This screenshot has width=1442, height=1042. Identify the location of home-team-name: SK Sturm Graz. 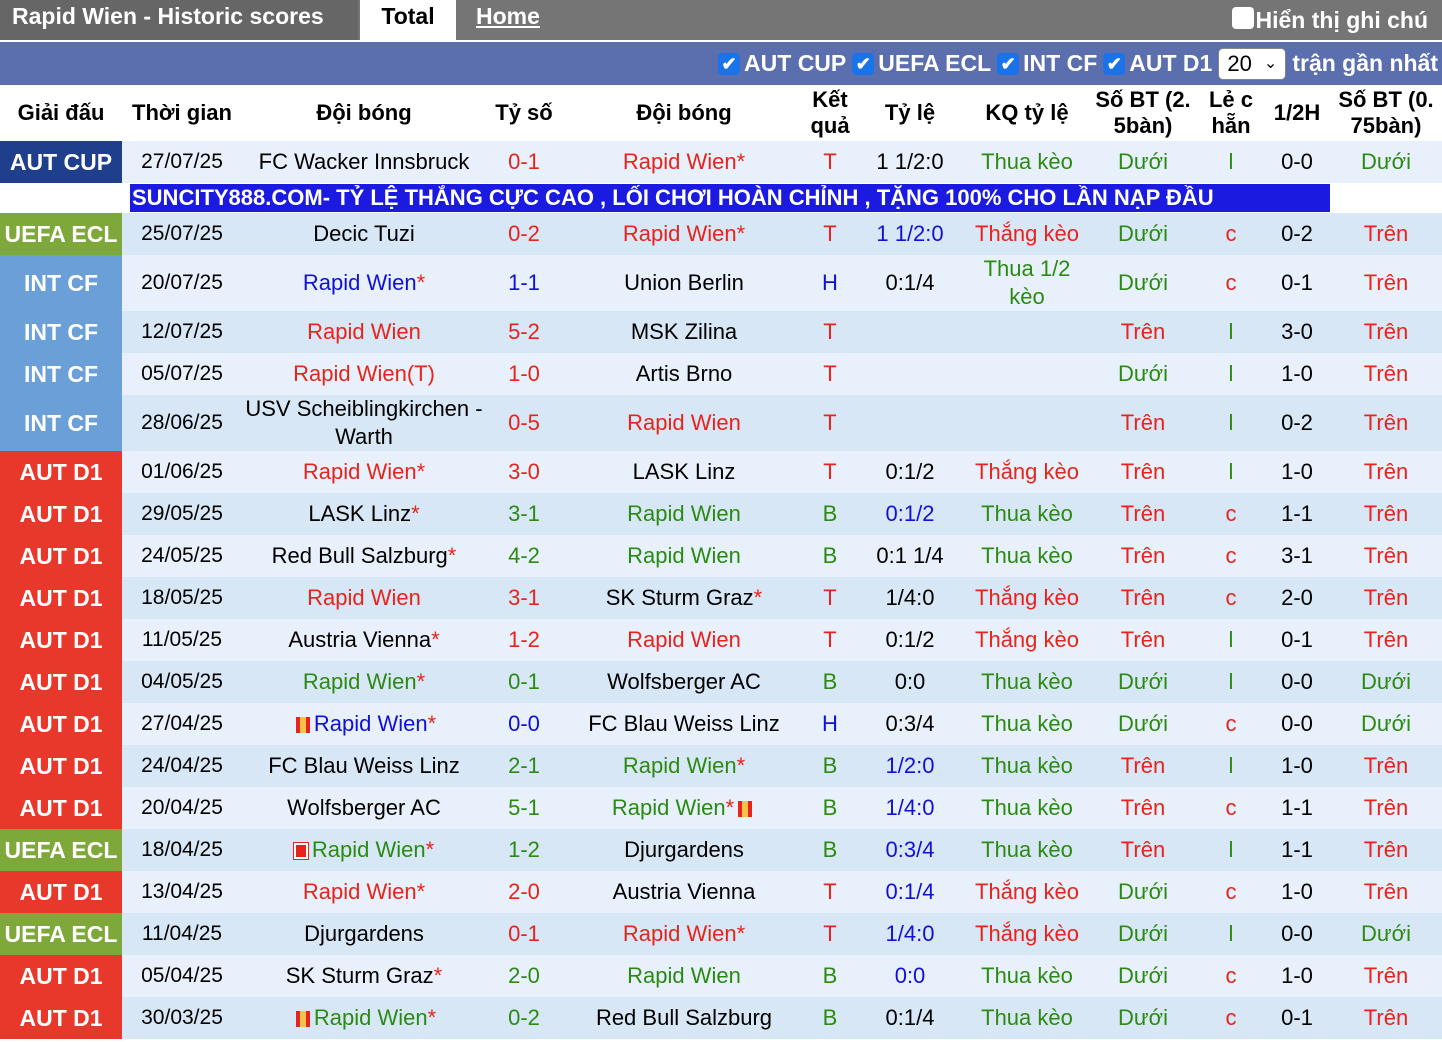
(360, 975).